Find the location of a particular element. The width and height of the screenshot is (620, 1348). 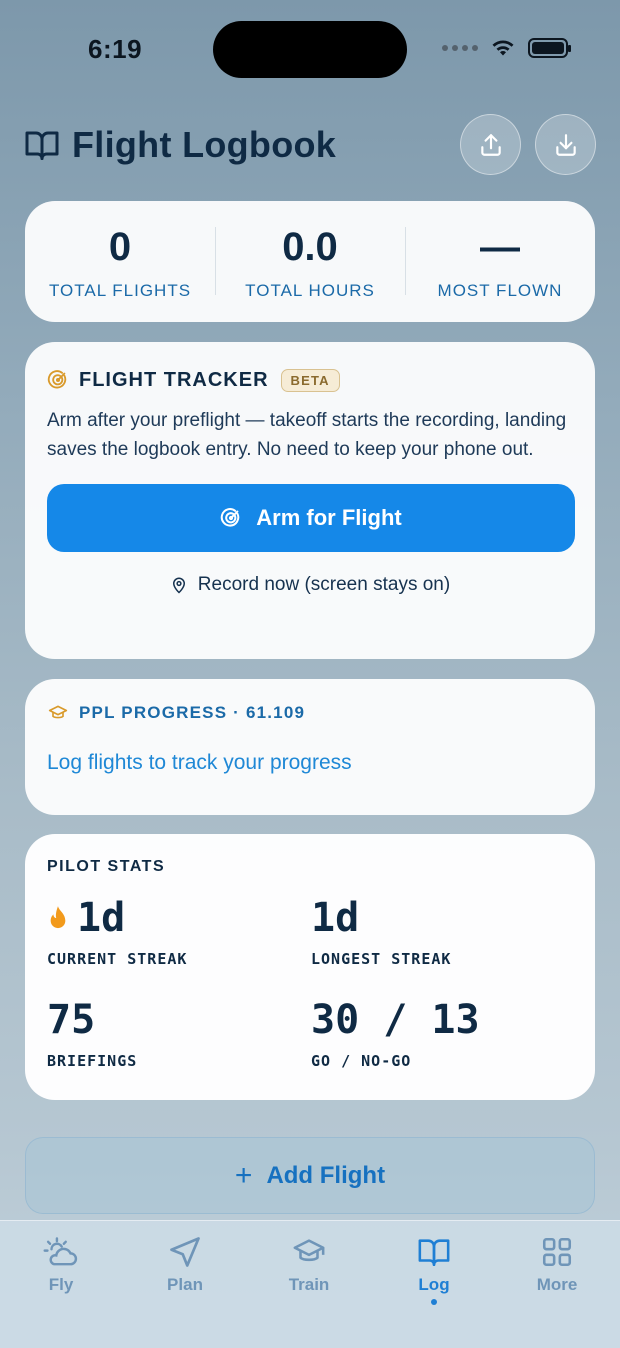

tab-label: Plan is located at coordinates (185, 1284).